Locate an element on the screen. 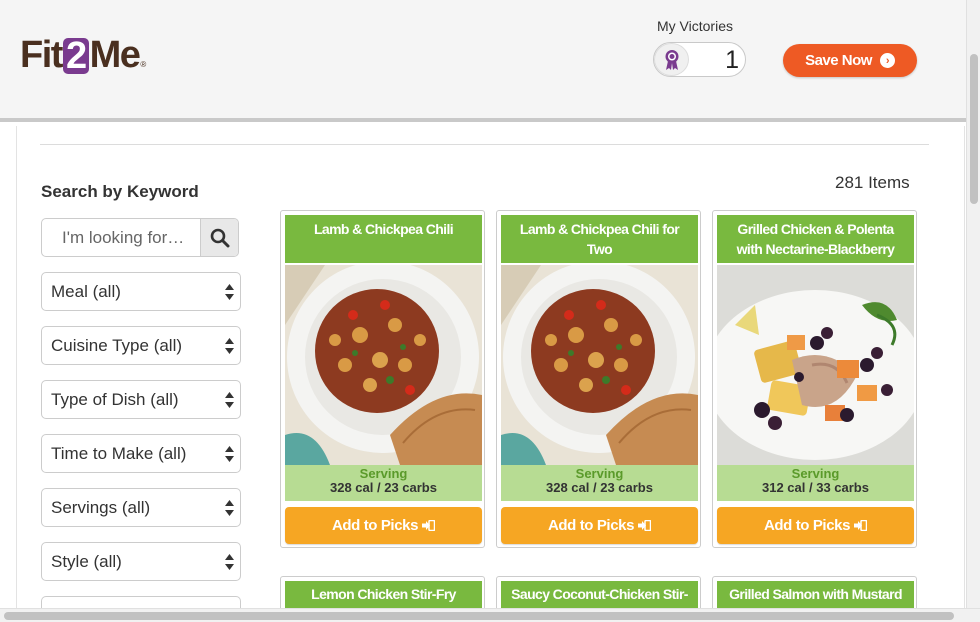 This screenshot has width=980, height=622. recipe-title: Lamb & Chickpea Chili for Two is located at coordinates (599, 239).